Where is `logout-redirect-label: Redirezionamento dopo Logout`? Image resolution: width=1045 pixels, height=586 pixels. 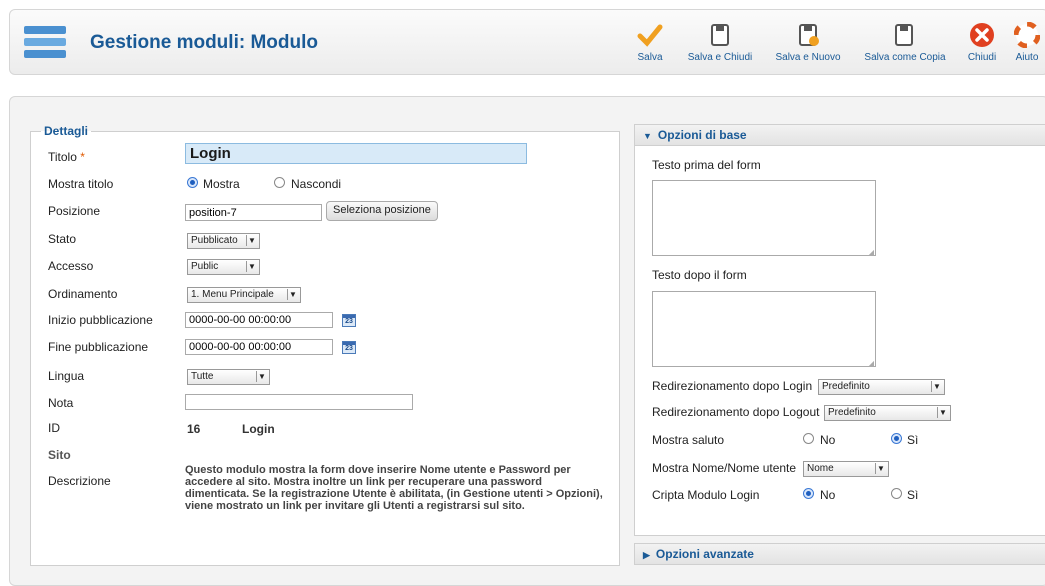
logout-redirect-label: Redirezionamento dopo Logout is located at coordinates (736, 412).